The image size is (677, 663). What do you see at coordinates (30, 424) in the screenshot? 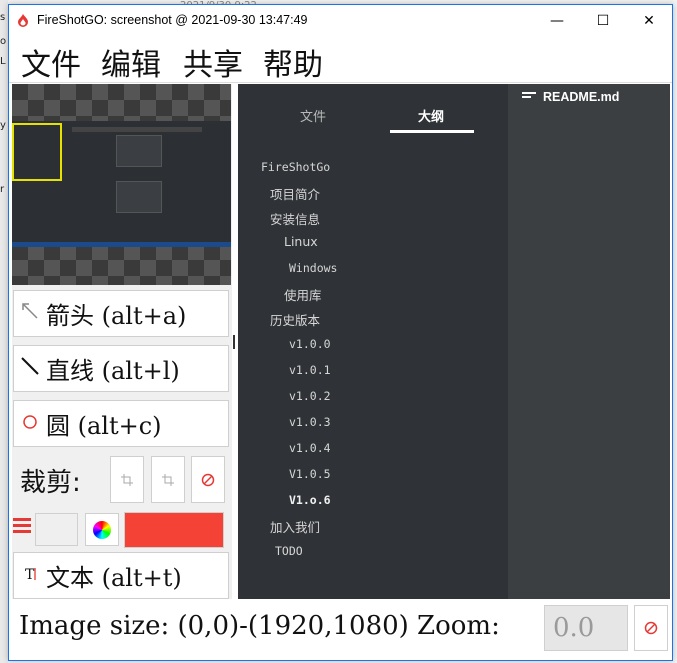
I see `circle-icon` at bounding box center [30, 424].